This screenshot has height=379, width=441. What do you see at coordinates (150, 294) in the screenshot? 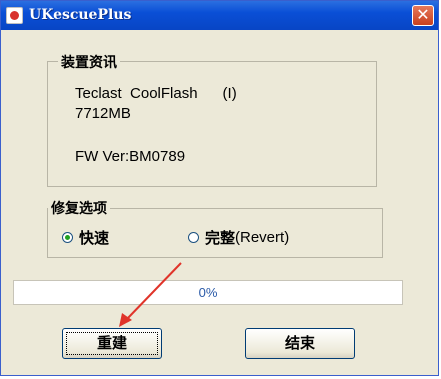
I see `annotation-arrow` at bounding box center [150, 294].